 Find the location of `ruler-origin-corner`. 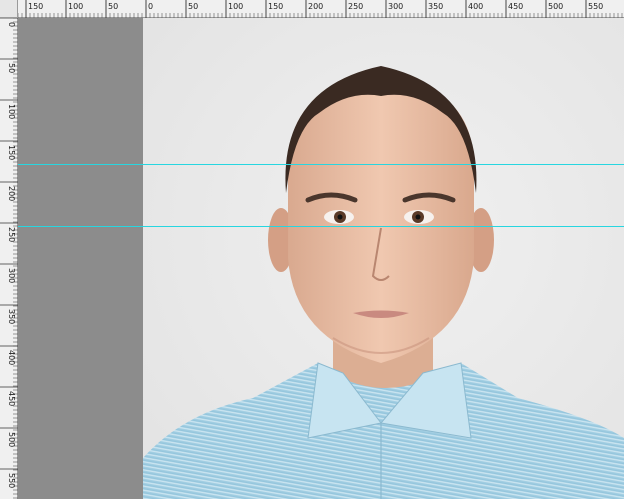

ruler-origin-corner is located at coordinates (9, 9).